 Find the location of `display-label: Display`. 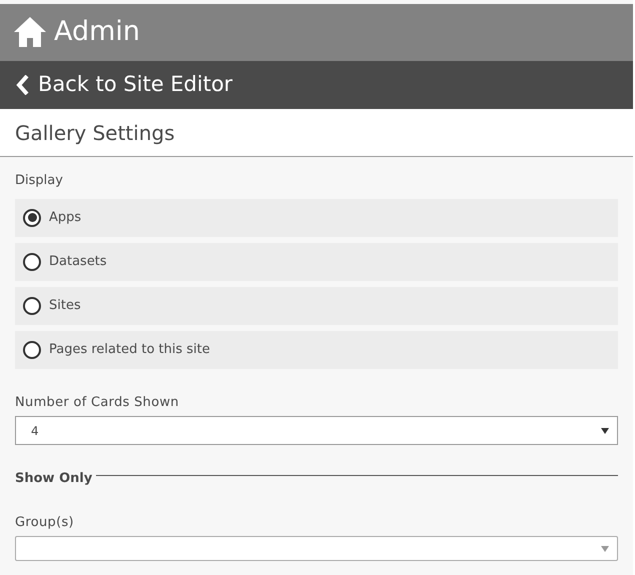

display-label: Display is located at coordinates (39, 181).